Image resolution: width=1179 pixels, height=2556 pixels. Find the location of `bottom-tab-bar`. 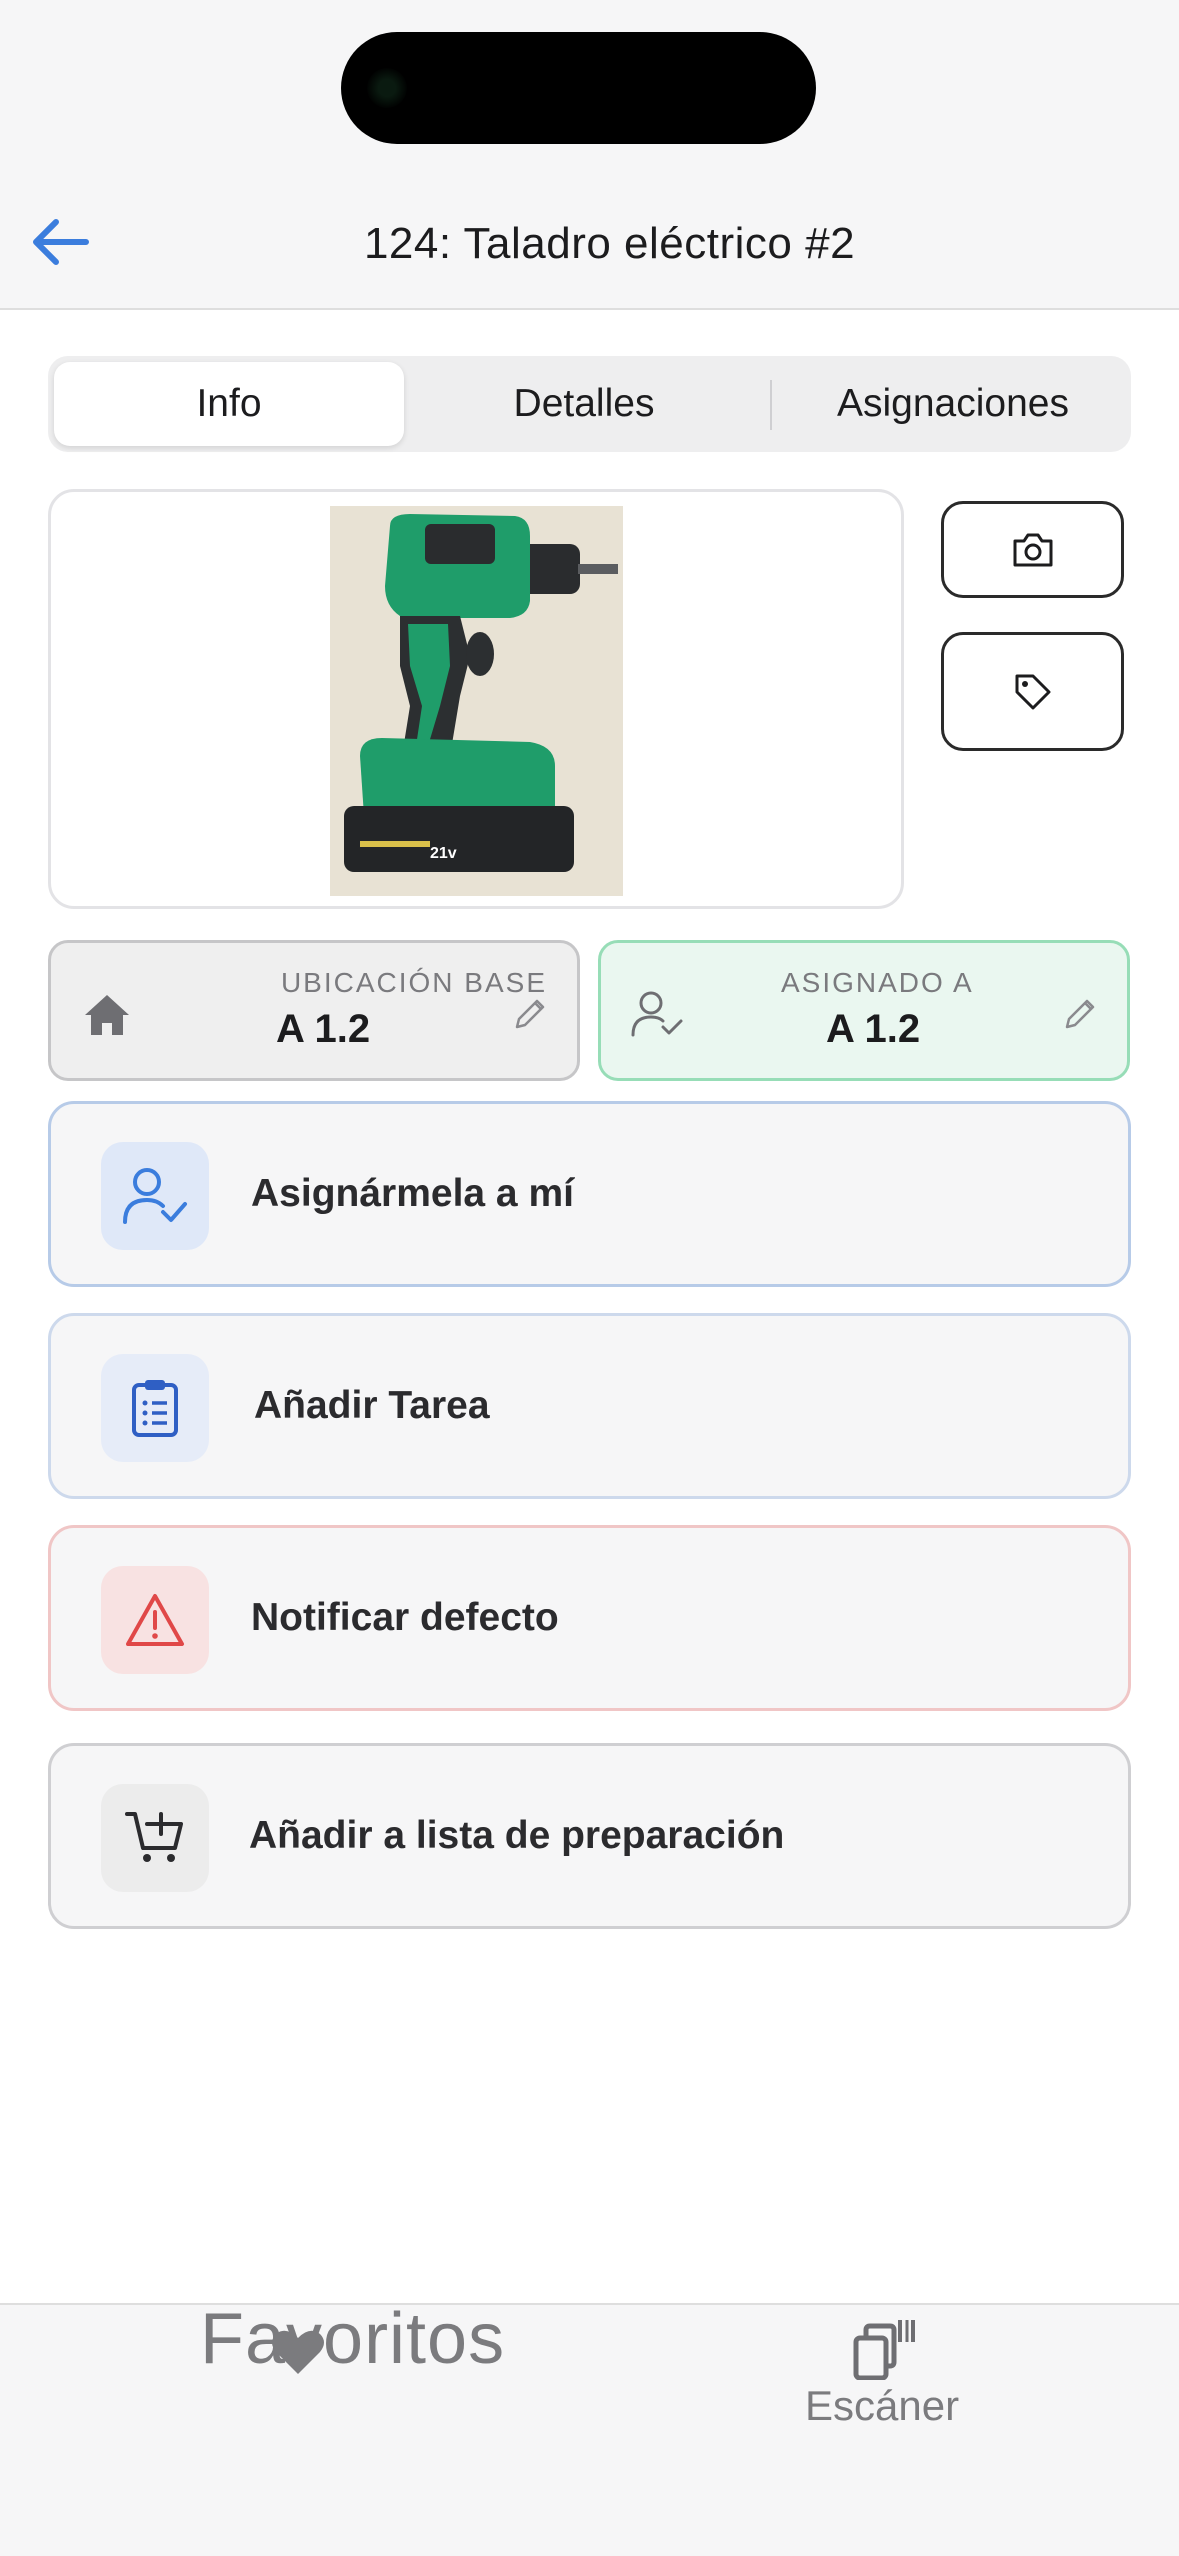

bottom-tab-bar is located at coordinates (589, 2429).